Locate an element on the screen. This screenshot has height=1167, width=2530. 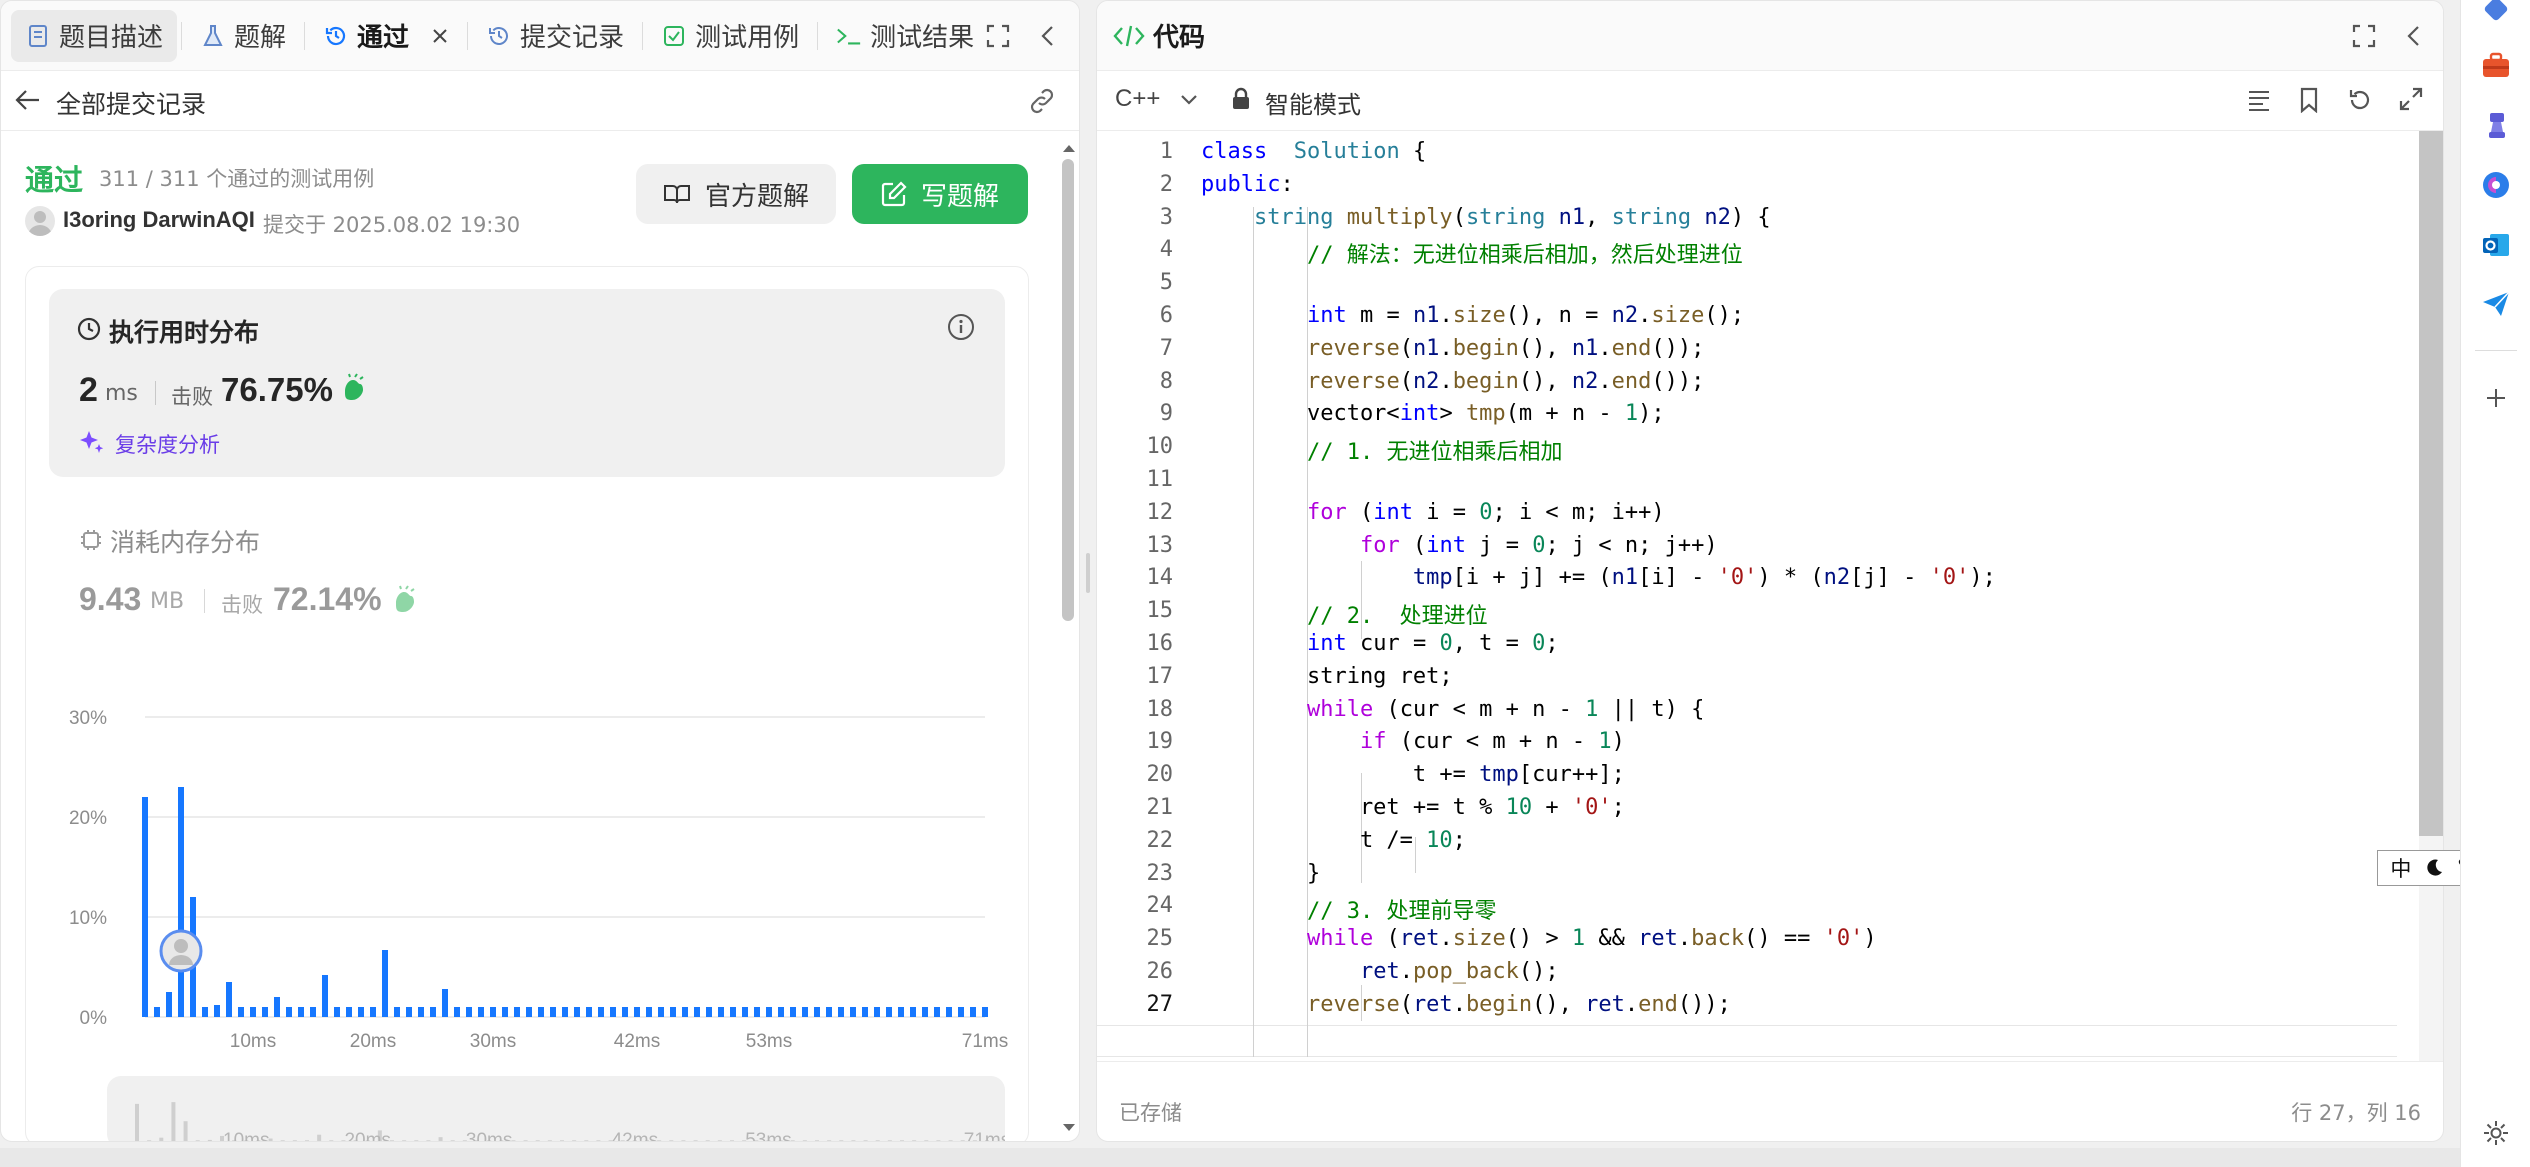
send-icon is located at coordinates (2496, 306).